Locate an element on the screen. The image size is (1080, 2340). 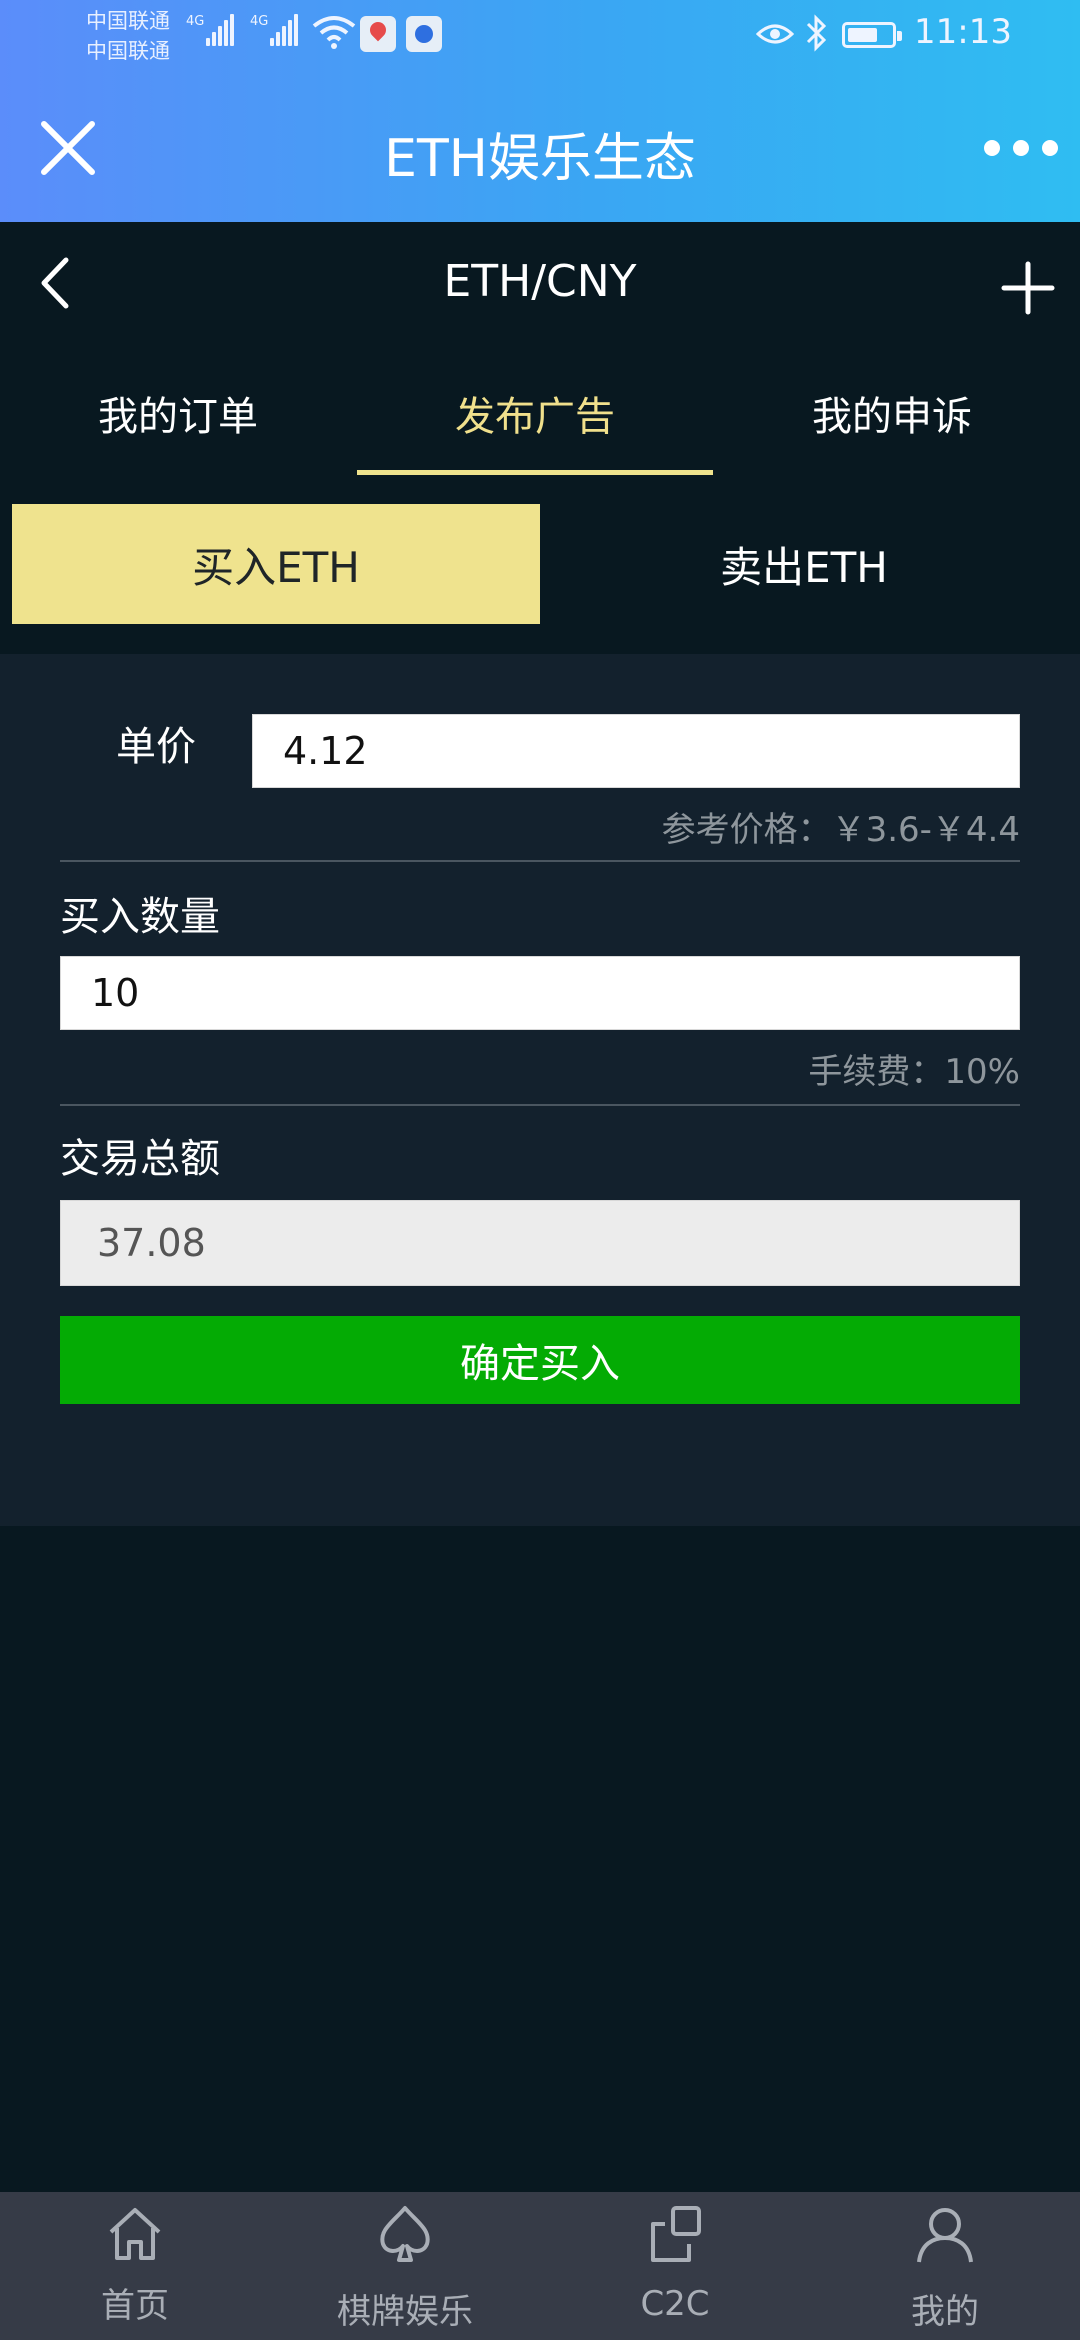
eye-comfort-icon is located at coordinates (775, 34).